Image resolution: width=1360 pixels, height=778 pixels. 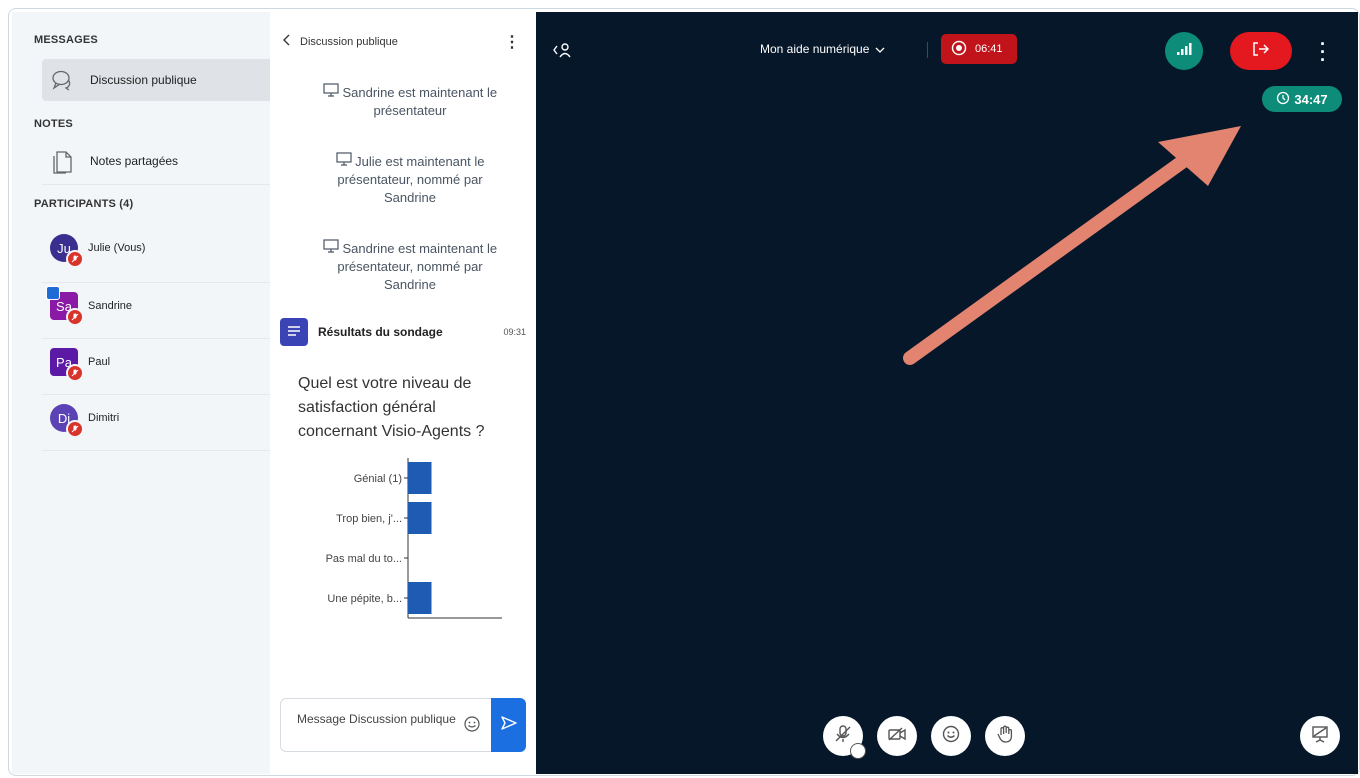 What do you see at coordinates (134, 161) in the screenshot?
I see `sidebar-item-label: Notes partagées` at bounding box center [134, 161].